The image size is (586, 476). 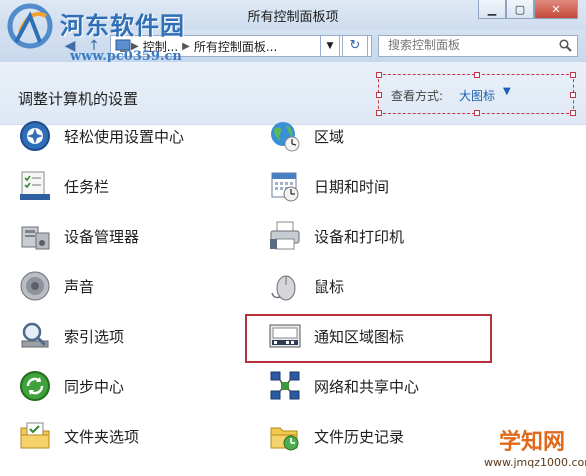 I want to click on close-button: ✕, so click(x=556, y=9).